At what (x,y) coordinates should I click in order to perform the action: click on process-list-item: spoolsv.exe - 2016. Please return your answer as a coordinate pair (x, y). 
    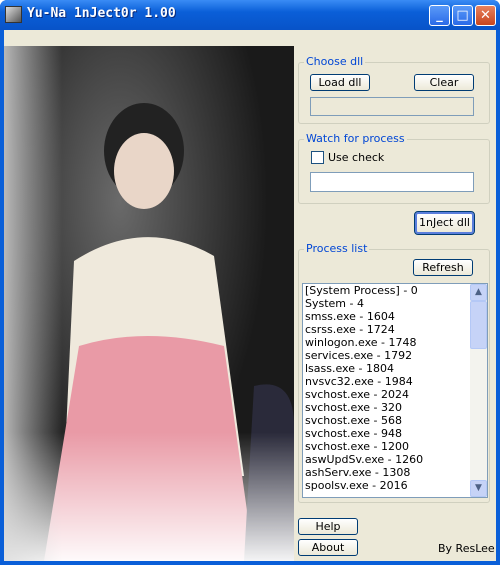
    Looking at the image, I should click on (395, 485).